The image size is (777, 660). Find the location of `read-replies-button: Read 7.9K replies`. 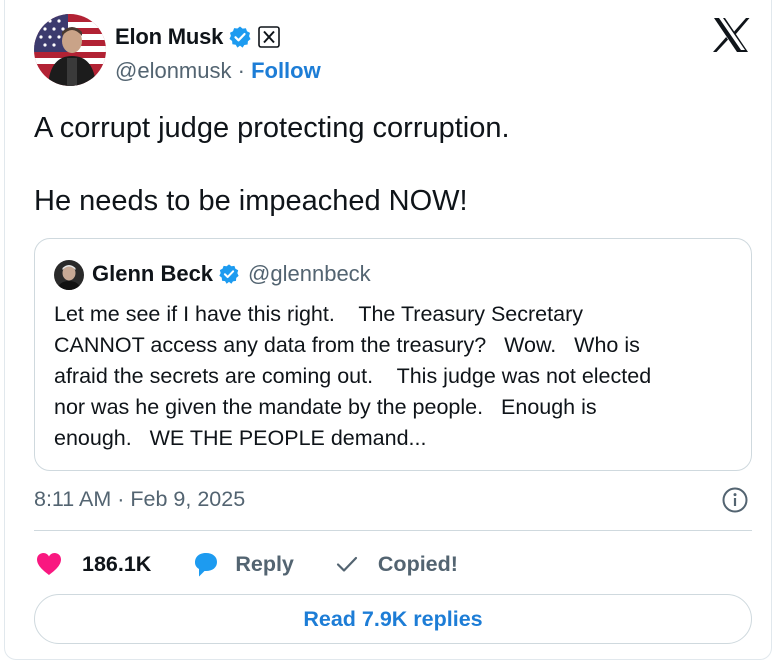

read-replies-button: Read 7.9K replies is located at coordinates (393, 619).